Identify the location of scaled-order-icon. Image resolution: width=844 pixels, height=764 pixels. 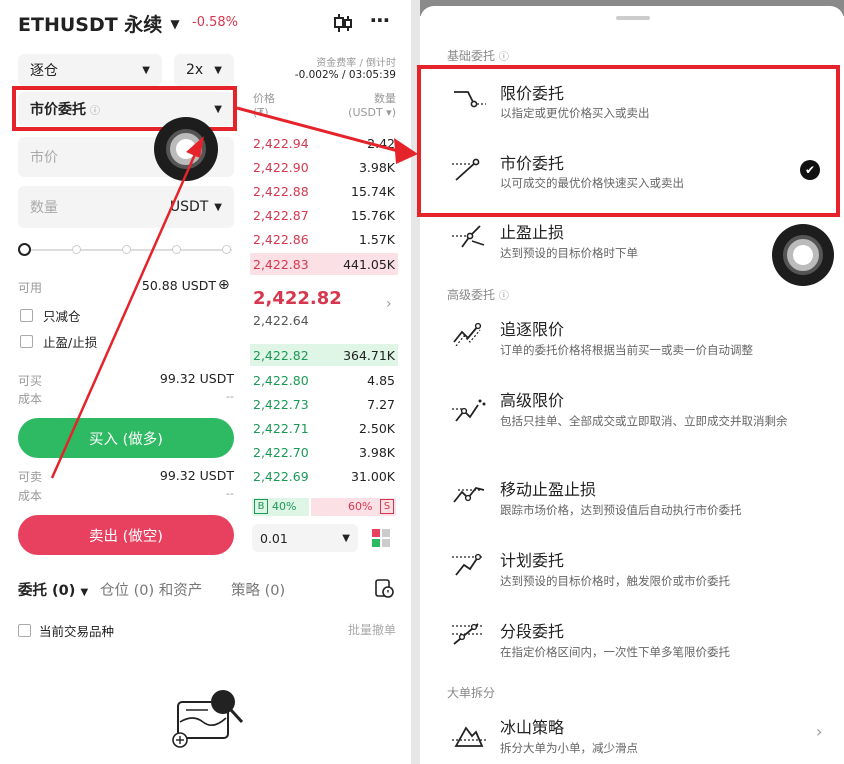
(467, 634).